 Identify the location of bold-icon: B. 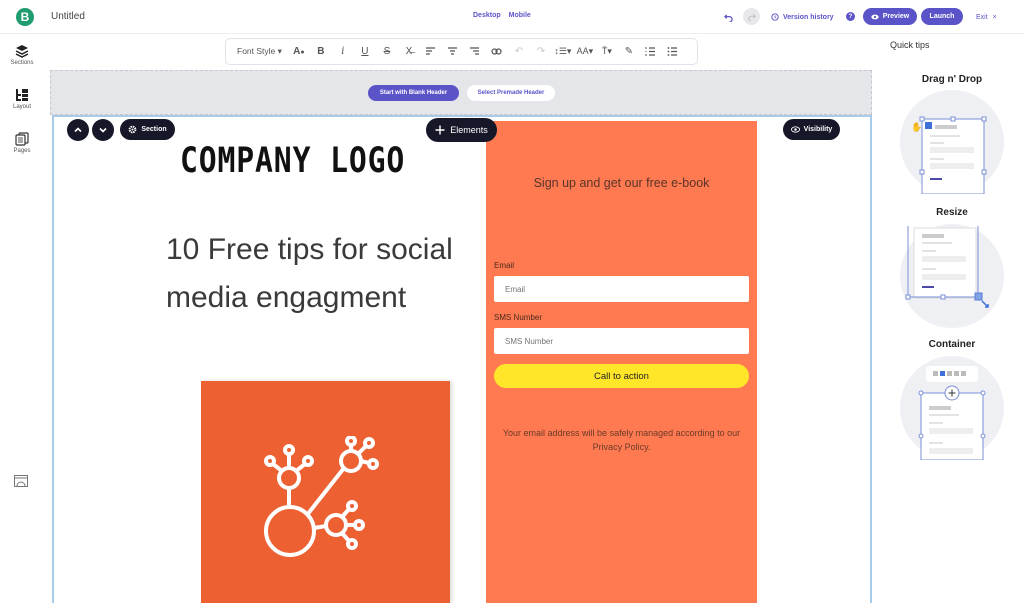
(321, 51).